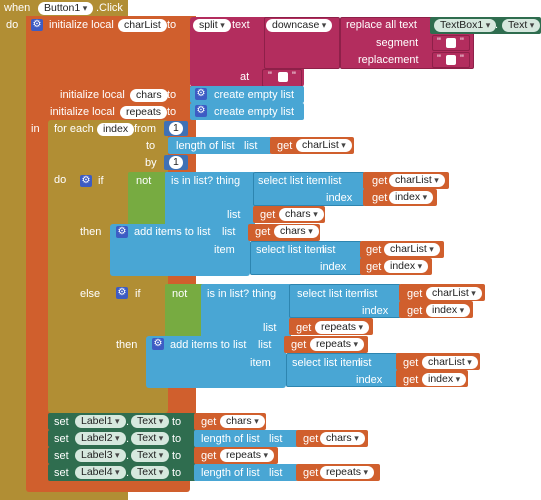  What do you see at coordinates (444, 379) in the screenshot?
I see `index-var-dropdown-4: index` at bounding box center [444, 379].